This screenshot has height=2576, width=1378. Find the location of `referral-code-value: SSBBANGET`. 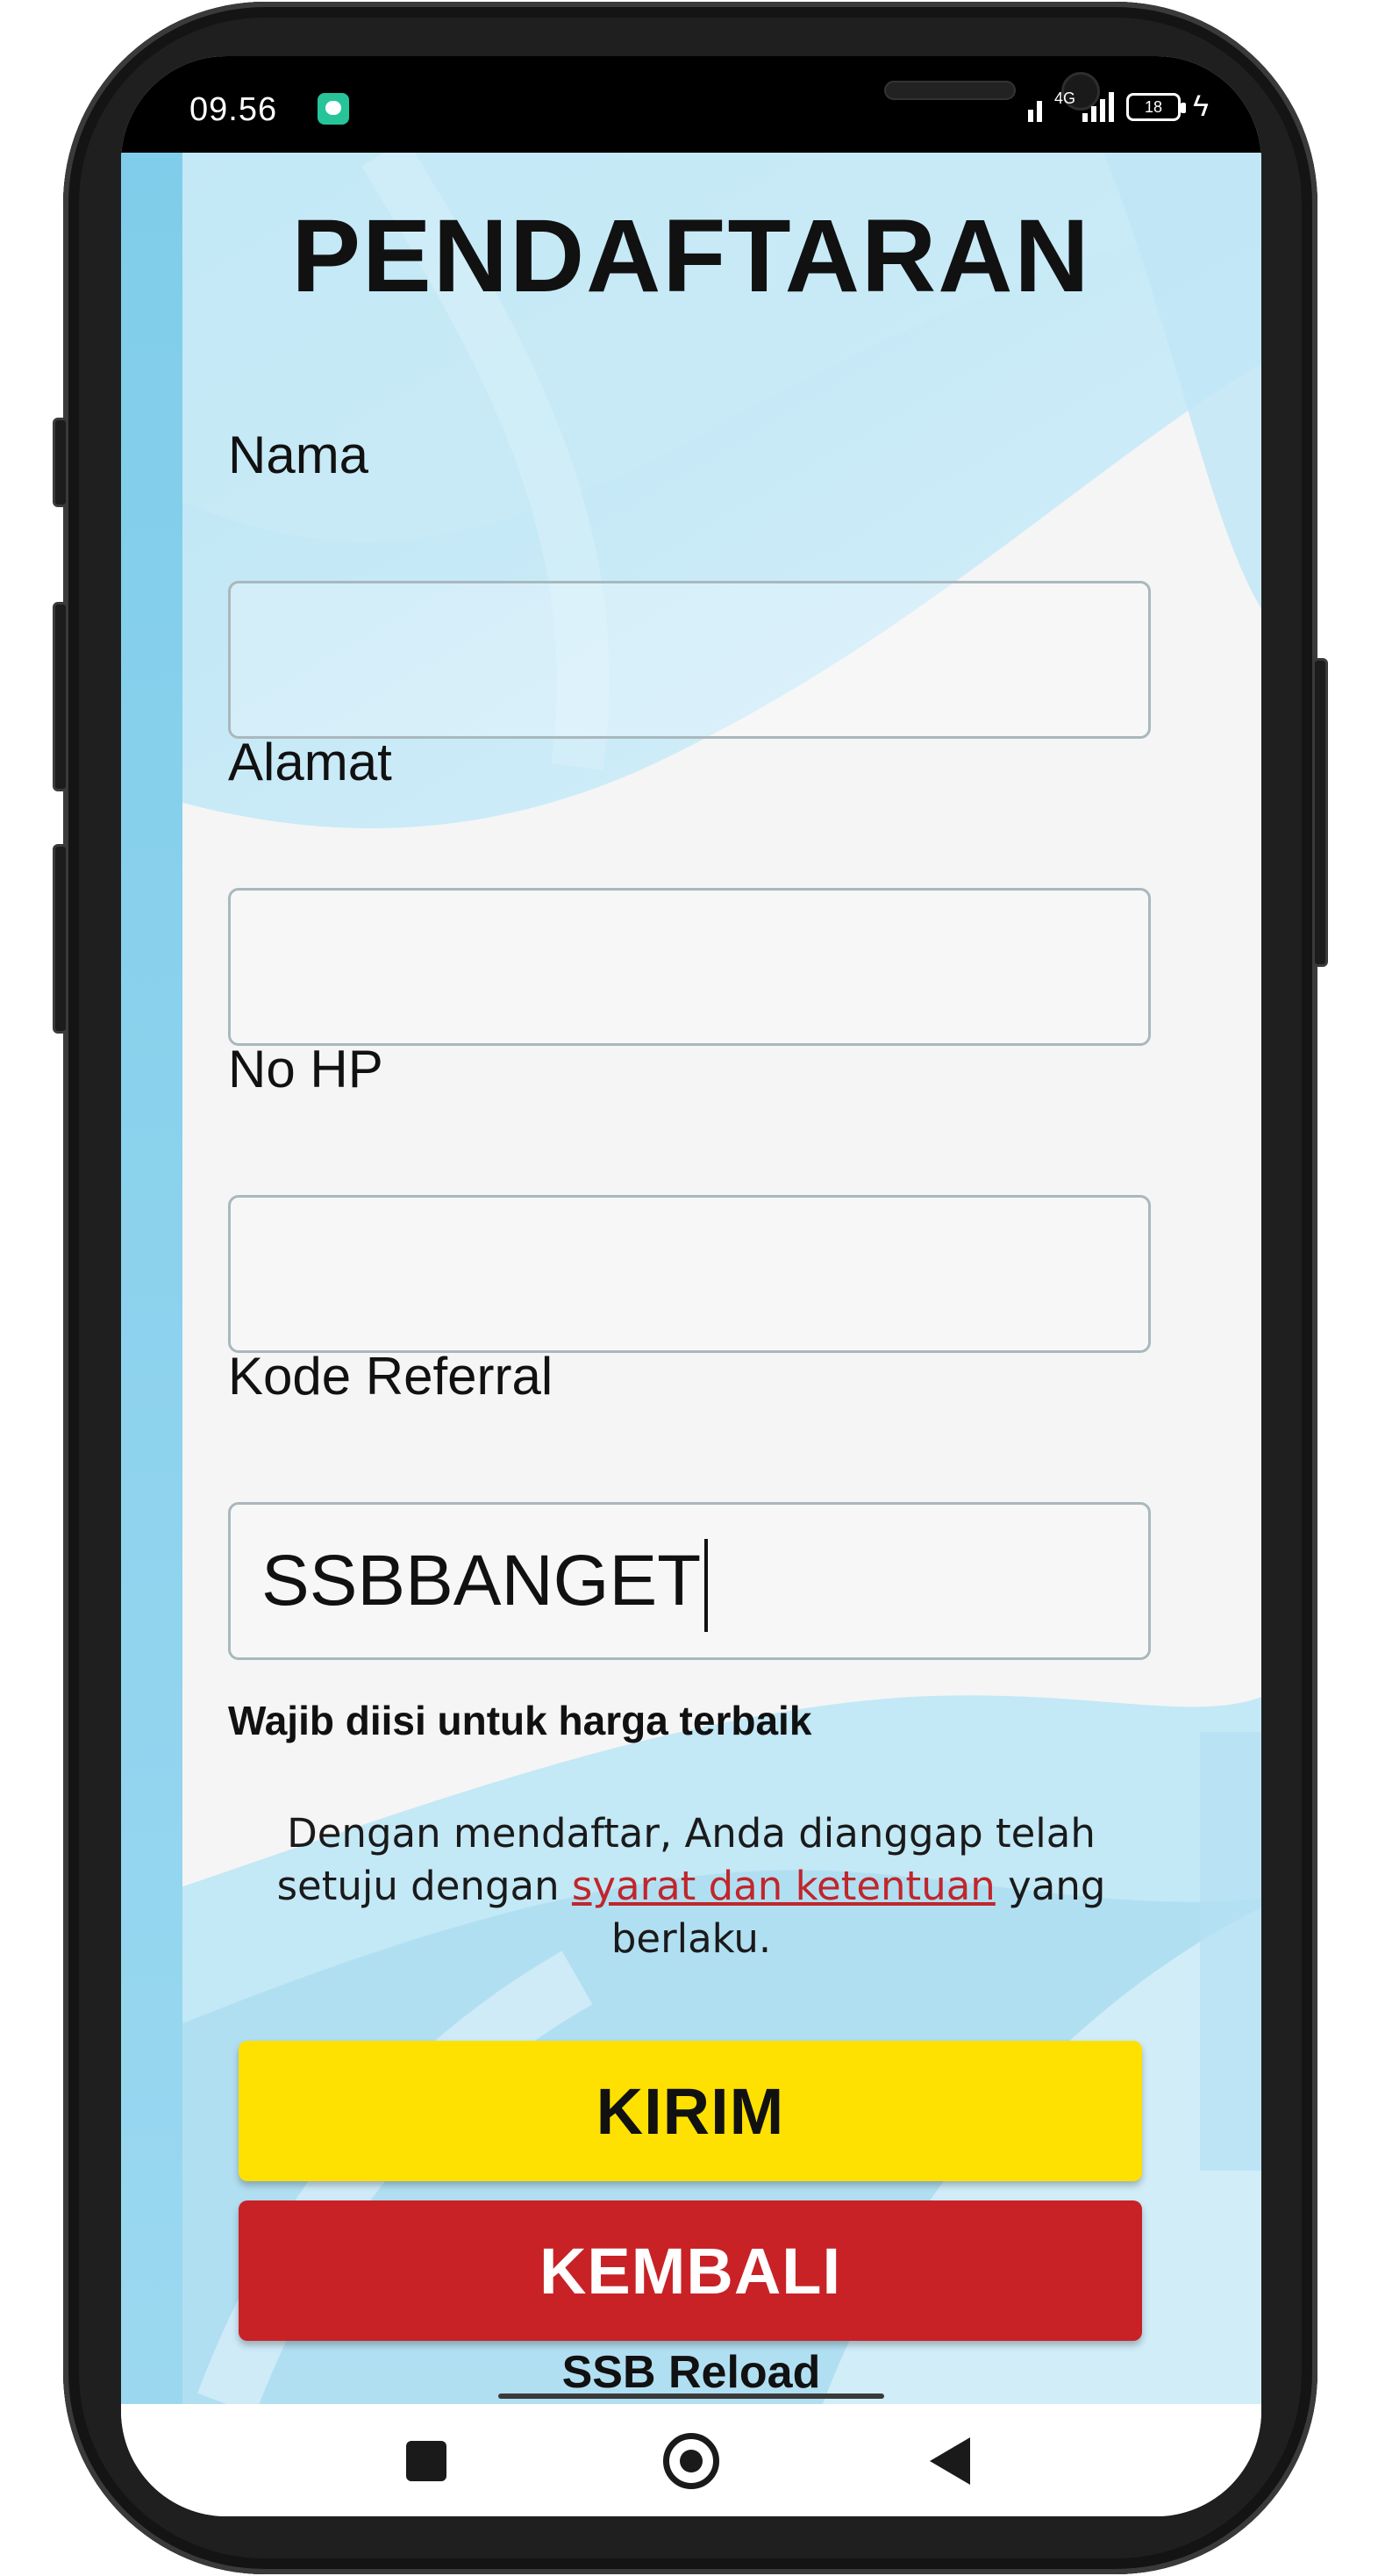

referral-code-value: SSBBANGET is located at coordinates (481, 1581).